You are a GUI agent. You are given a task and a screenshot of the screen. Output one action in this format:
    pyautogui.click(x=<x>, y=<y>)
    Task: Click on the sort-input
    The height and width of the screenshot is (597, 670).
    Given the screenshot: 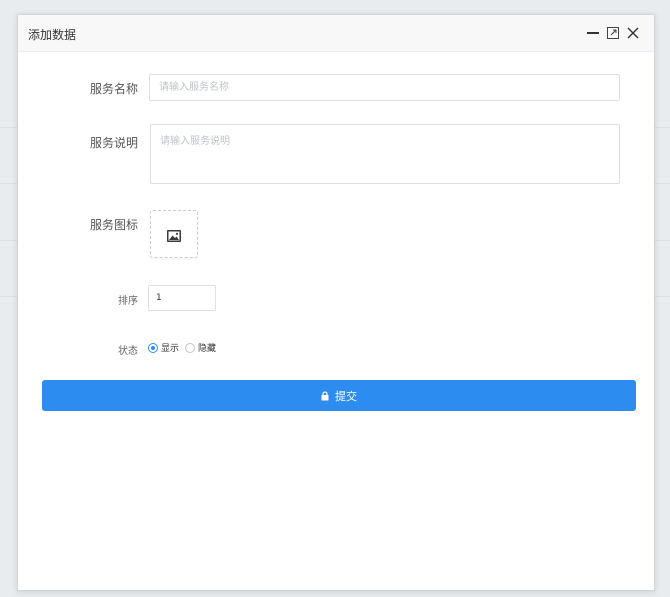 What is the action you would take?
    pyautogui.click(x=182, y=298)
    